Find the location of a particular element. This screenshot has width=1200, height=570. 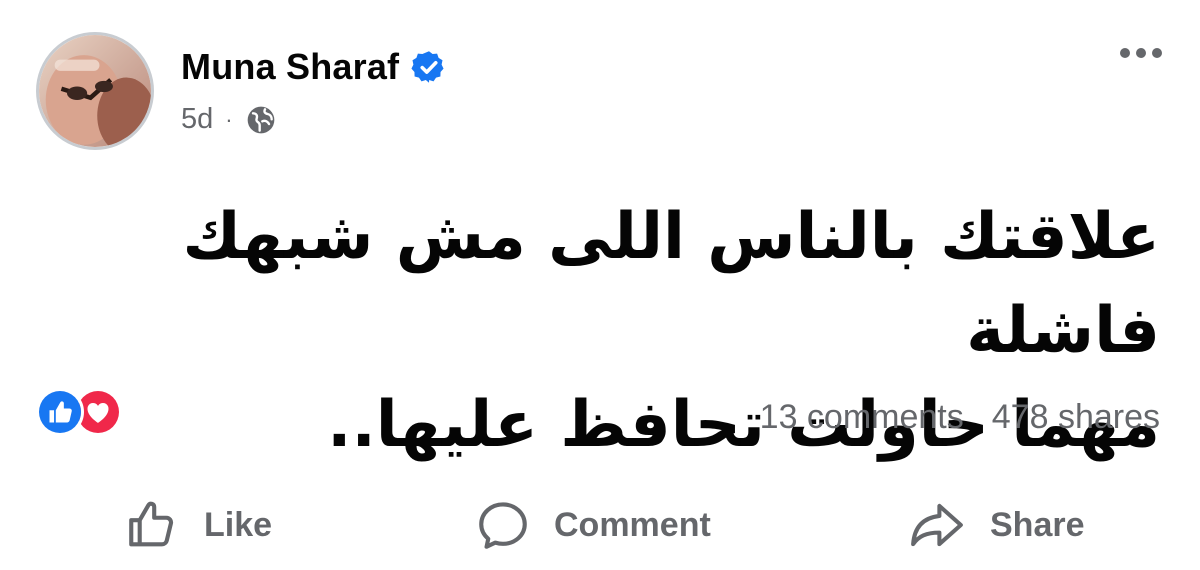

reaction-summary is located at coordinates (86, 413).